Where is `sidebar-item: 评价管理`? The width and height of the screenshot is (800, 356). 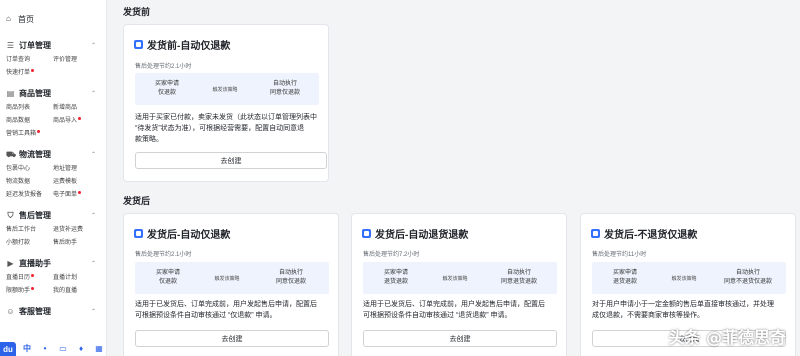 sidebar-item: 评价管理 is located at coordinates (76, 60).